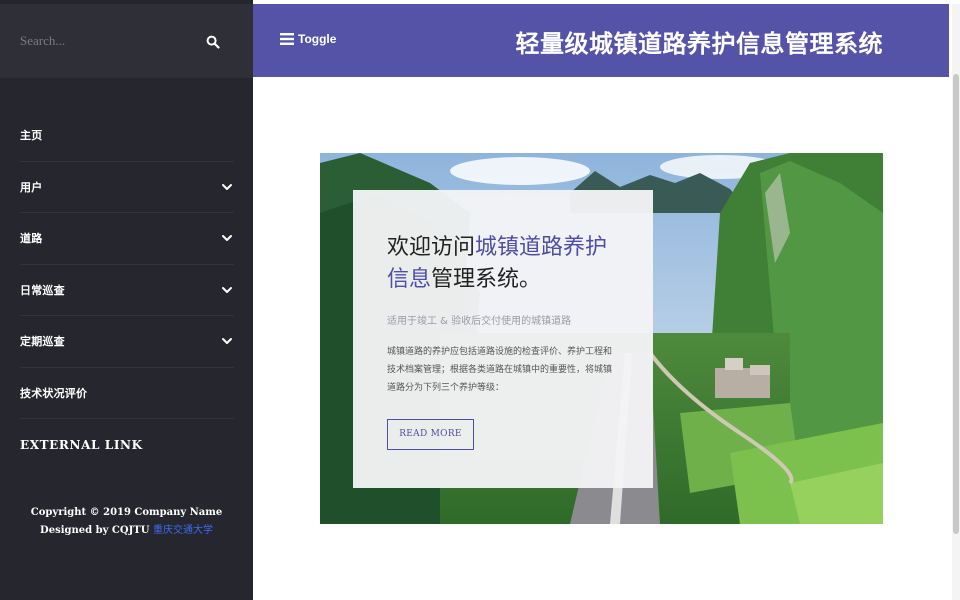 The height and width of the screenshot is (600, 960). I want to click on sidebar-item-label: 主页, so click(31, 136).